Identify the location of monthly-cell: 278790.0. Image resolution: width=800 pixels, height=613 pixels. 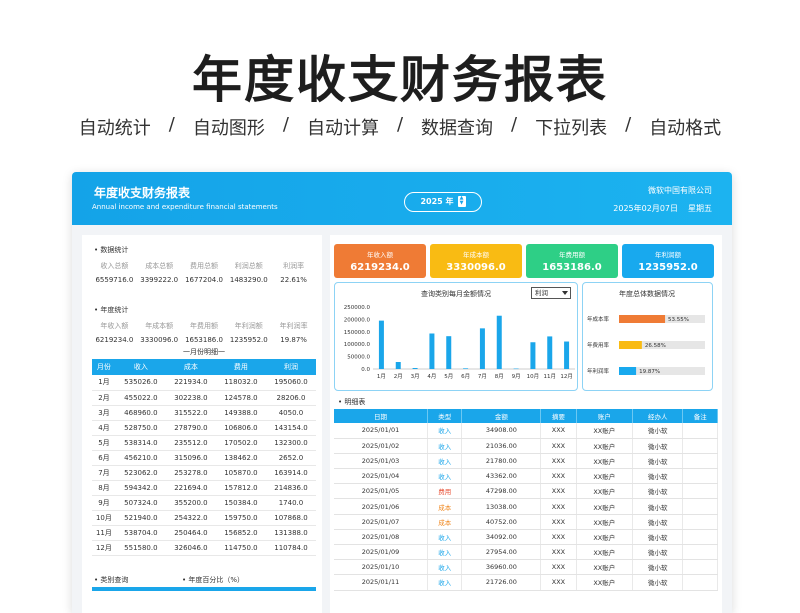
(190, 428).